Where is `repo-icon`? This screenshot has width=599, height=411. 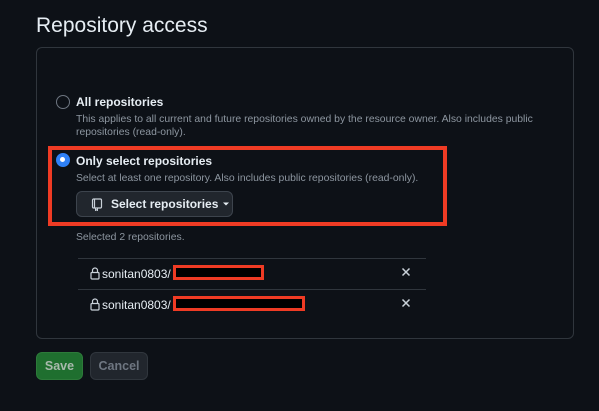
repo-icon is located at coordinates (97, 204).